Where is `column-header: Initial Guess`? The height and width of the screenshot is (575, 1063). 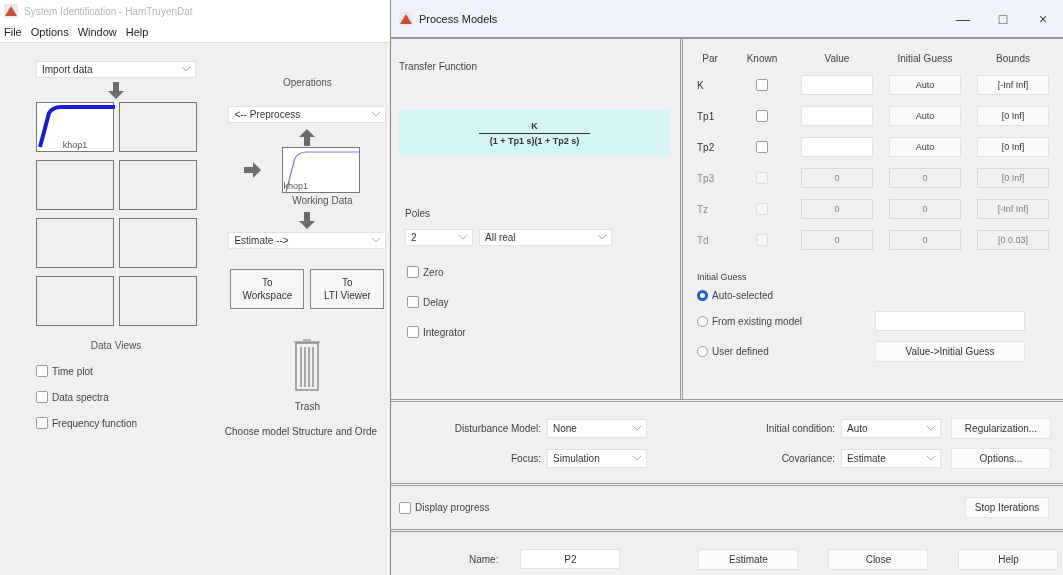 column-header: Initial Guess is located at coordinates (925, 58).